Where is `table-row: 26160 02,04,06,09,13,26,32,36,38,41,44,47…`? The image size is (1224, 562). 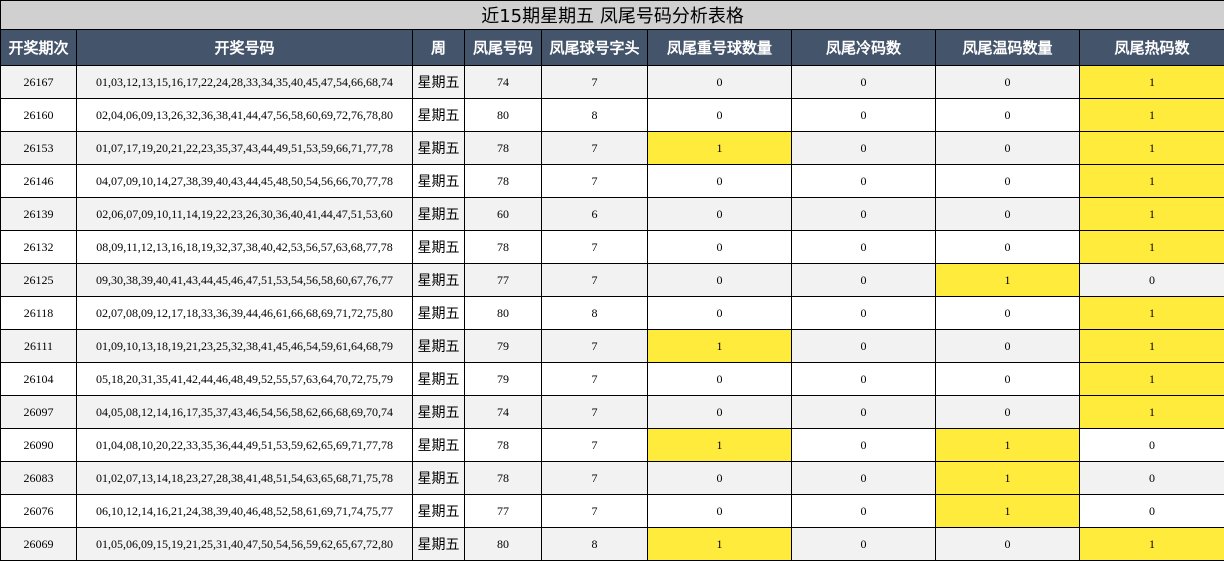 table-row: 26160 02,04,06,09,13,26,32,36,38,41,44,47… is located at coordinates (612, 115).